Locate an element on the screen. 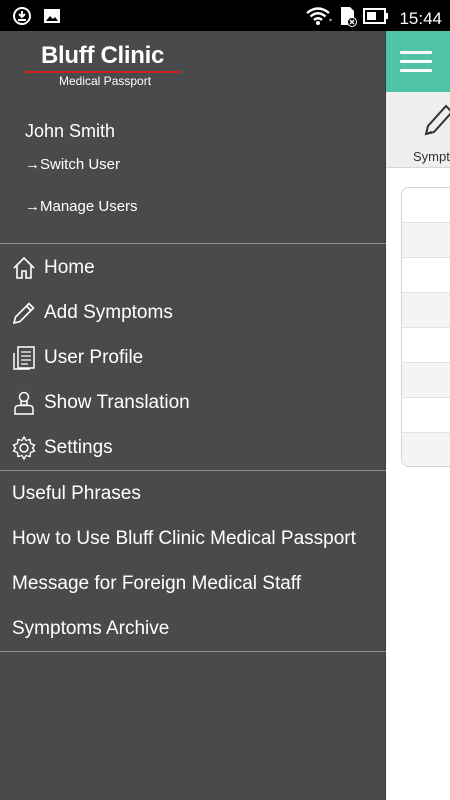  nav-item-symptoms-archive: Symptoms Archive is located at coordinates (90, 629).